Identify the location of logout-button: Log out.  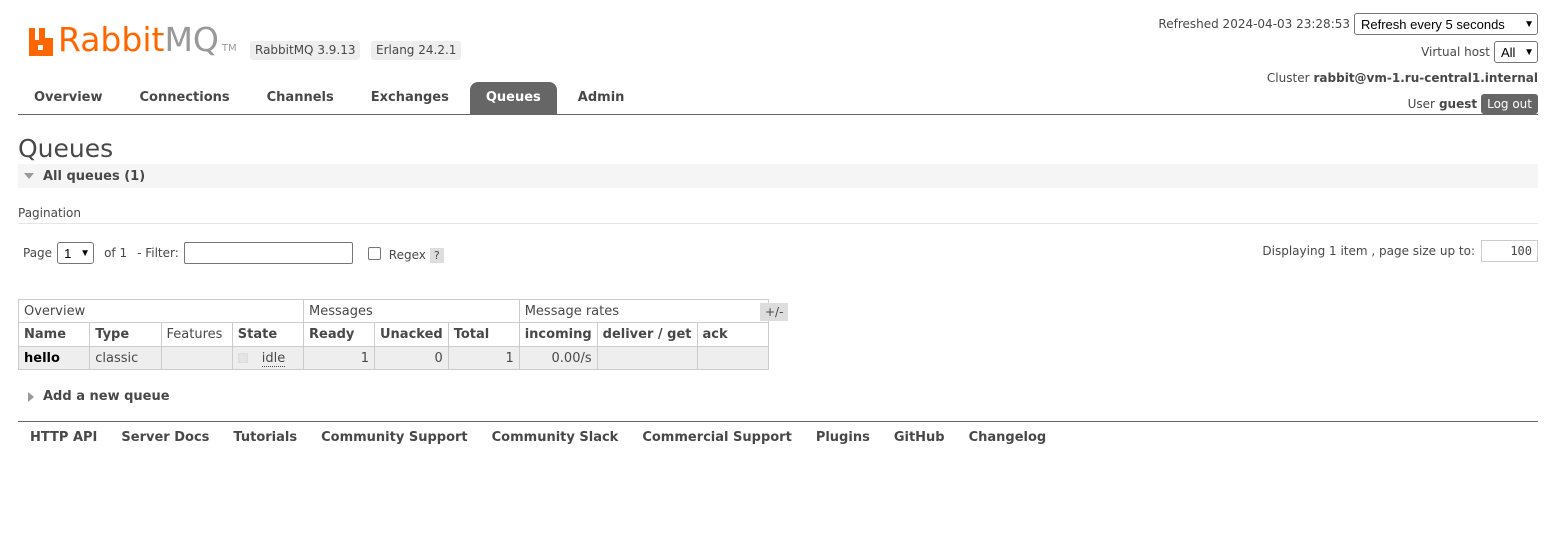
(1509, 104).